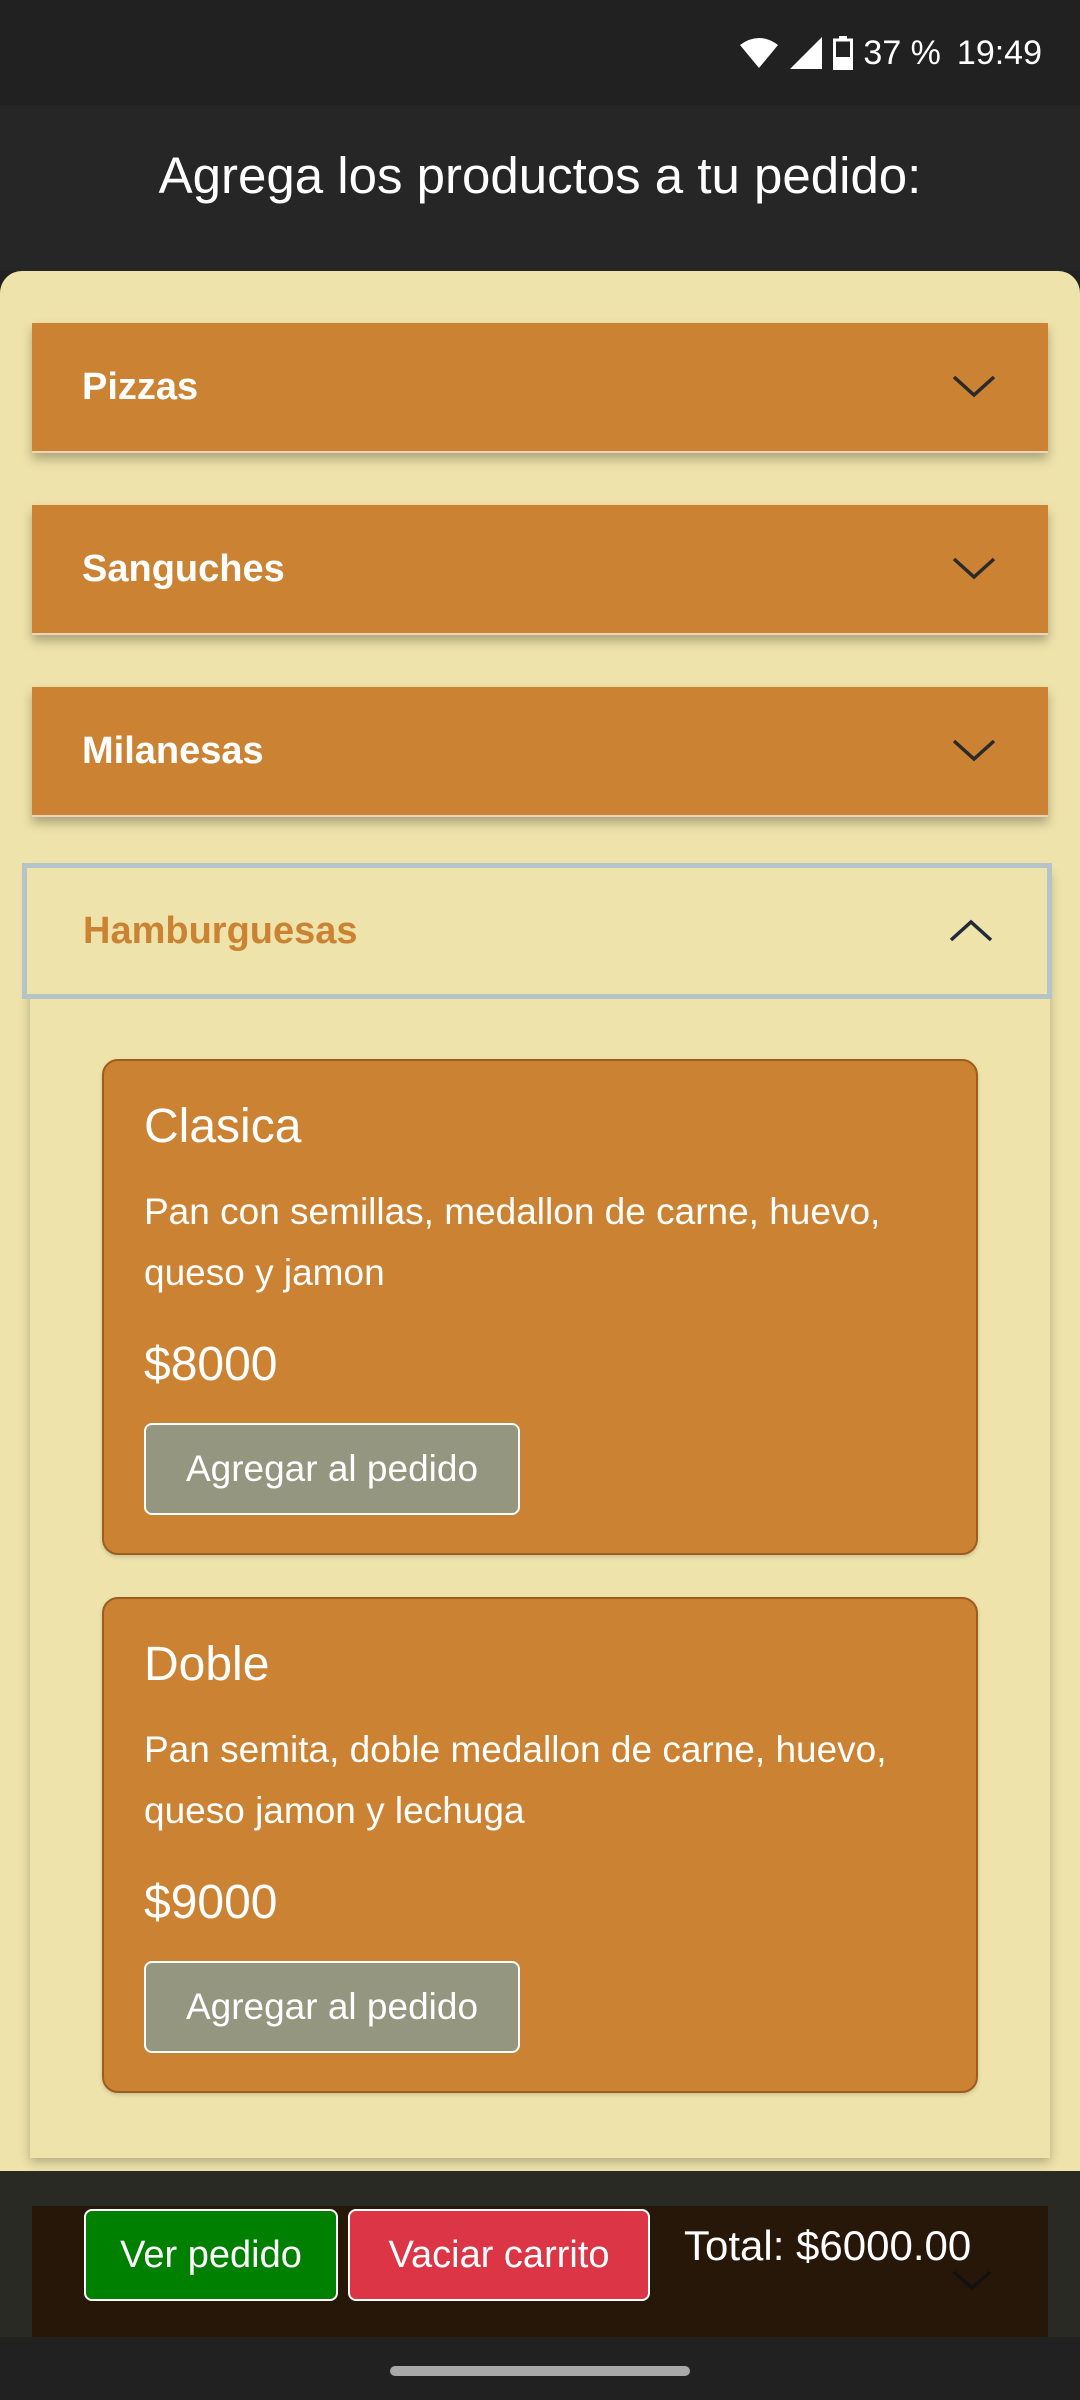 The height and width of the screenshot is (2400, 1080). I want to click on view-order-button: Ver pedido, so click(211, 2255).